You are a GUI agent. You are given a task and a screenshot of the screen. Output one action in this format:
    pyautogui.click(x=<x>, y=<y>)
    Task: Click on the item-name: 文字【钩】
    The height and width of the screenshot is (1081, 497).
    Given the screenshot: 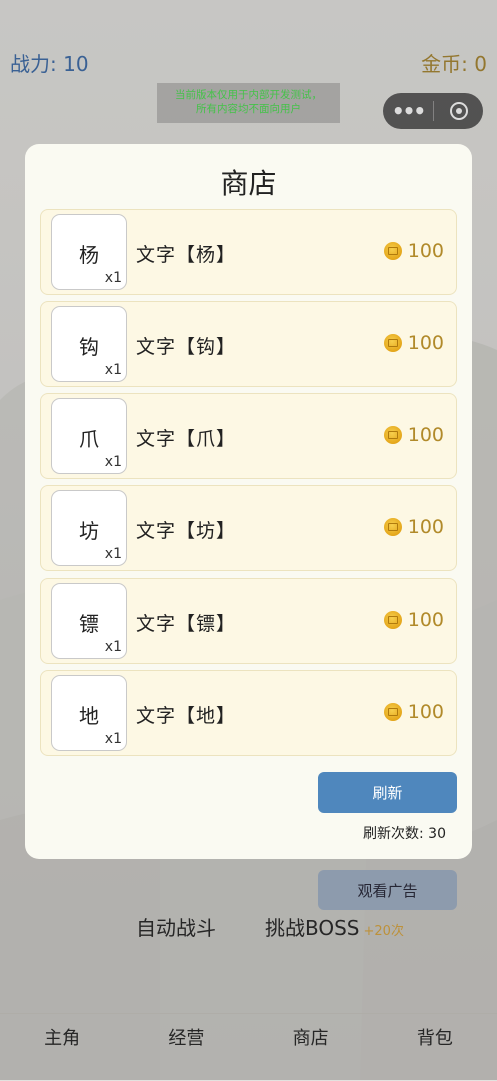 What is the action you would take?
    pyautogui.click(x=186, y=347)
    